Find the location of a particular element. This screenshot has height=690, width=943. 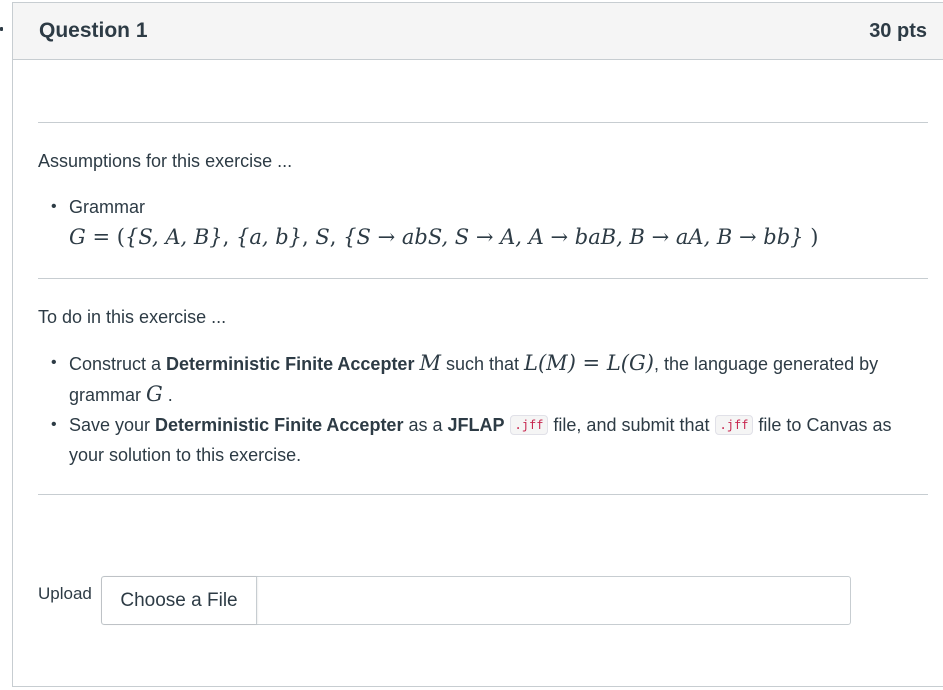

jflap-term: JFLAP is located at coordinates (476, 425).